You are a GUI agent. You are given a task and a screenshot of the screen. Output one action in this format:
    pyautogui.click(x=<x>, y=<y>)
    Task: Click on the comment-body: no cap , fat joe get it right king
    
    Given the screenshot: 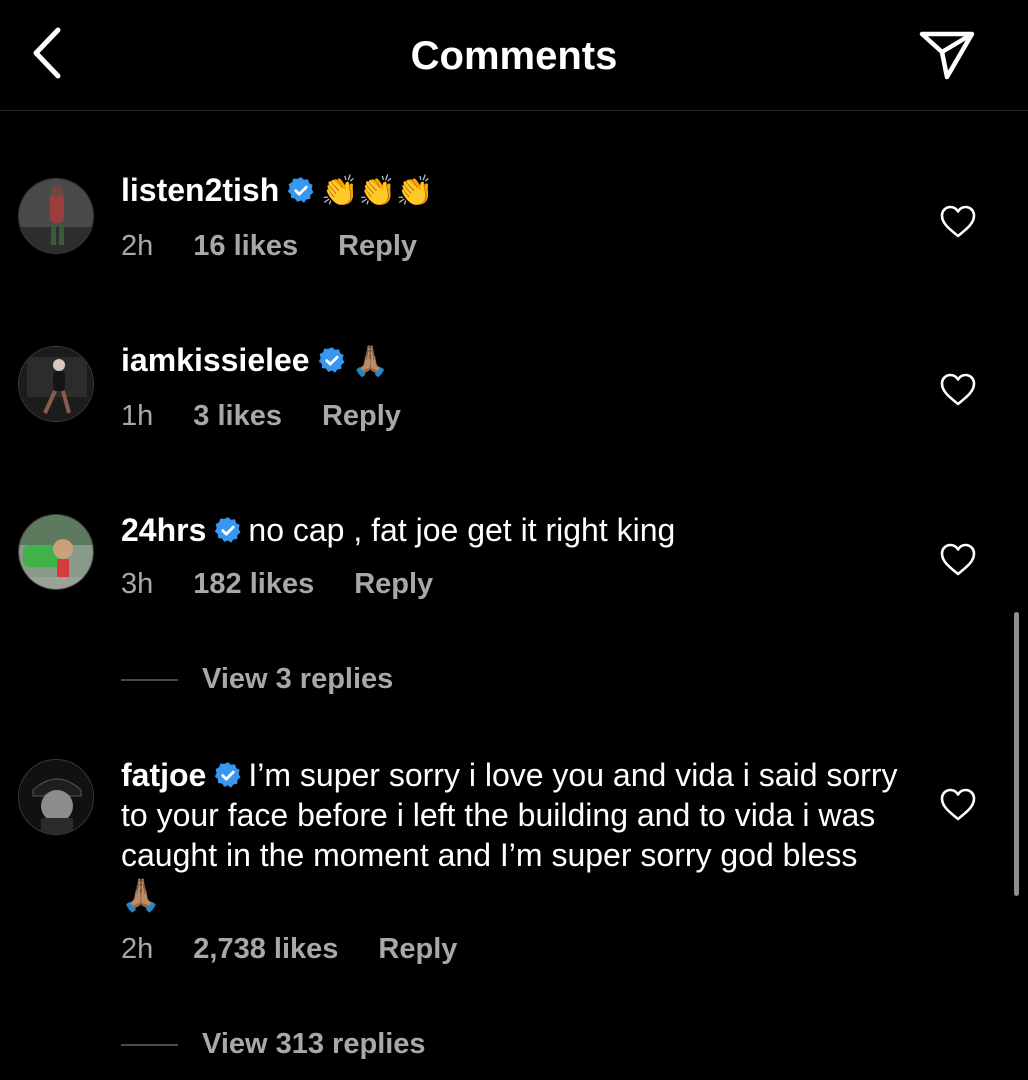 What is the action you would take?
    pyautogui.click(x=462, y=530)
    